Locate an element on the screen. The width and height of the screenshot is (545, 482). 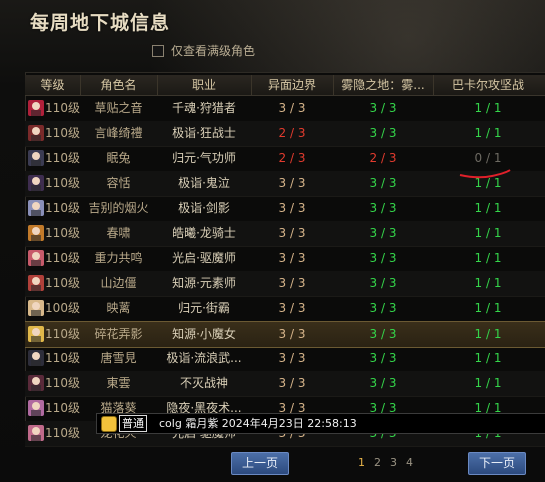
table-row: 110级 春啸 皓曦·龙骑士 3 / 3 3 / 3 1 / 1 is located at coordinates (285, 234).